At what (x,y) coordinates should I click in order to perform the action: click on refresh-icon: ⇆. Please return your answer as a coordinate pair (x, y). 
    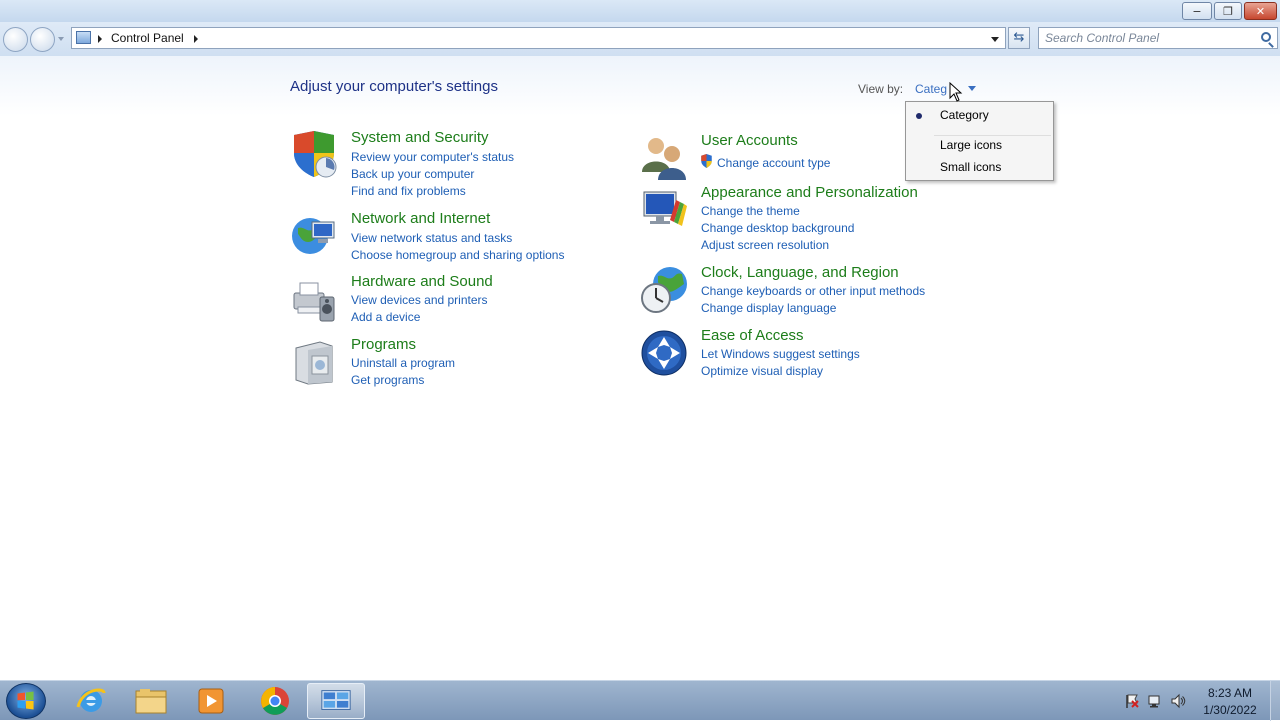
    Looking at the image, I should click on (1019, 37).